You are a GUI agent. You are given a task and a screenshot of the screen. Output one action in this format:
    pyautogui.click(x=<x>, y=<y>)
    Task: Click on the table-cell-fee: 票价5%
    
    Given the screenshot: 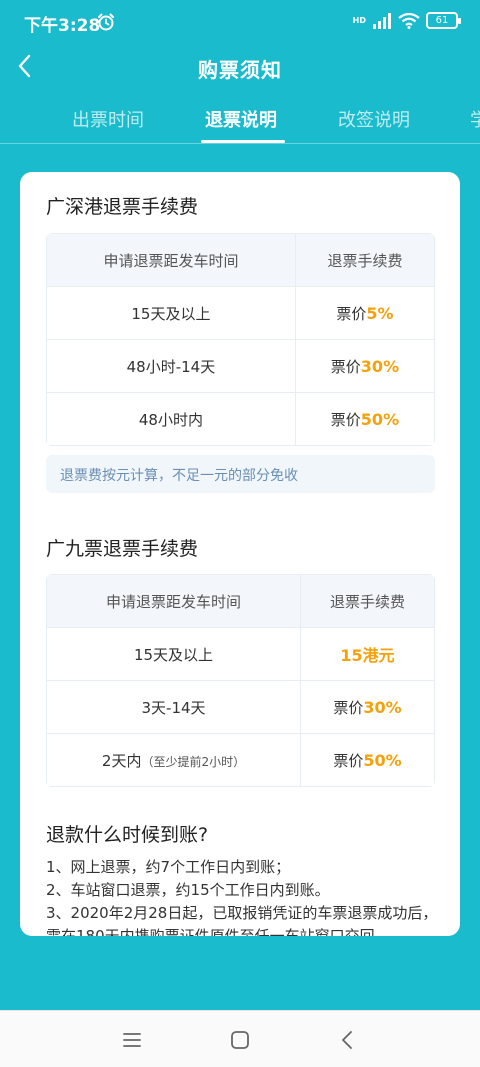 What is the action you would take?
    pyautogui.click(x=364, y=313)
    